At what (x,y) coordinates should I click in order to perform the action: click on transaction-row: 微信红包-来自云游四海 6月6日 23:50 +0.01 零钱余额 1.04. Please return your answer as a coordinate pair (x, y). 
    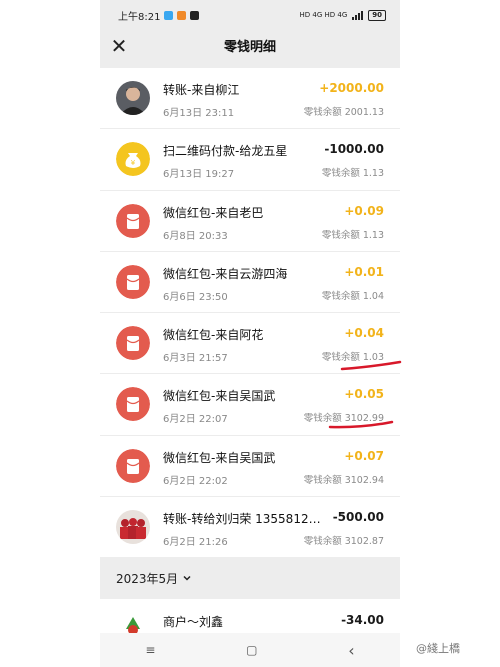
    Looking at the image, I should click on (250, 283).